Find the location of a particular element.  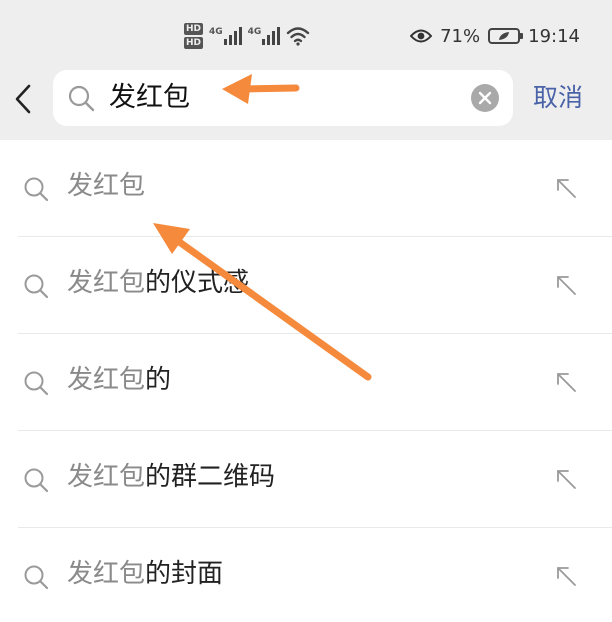

signal-icon: 4G is located at coordinates (225, 36).